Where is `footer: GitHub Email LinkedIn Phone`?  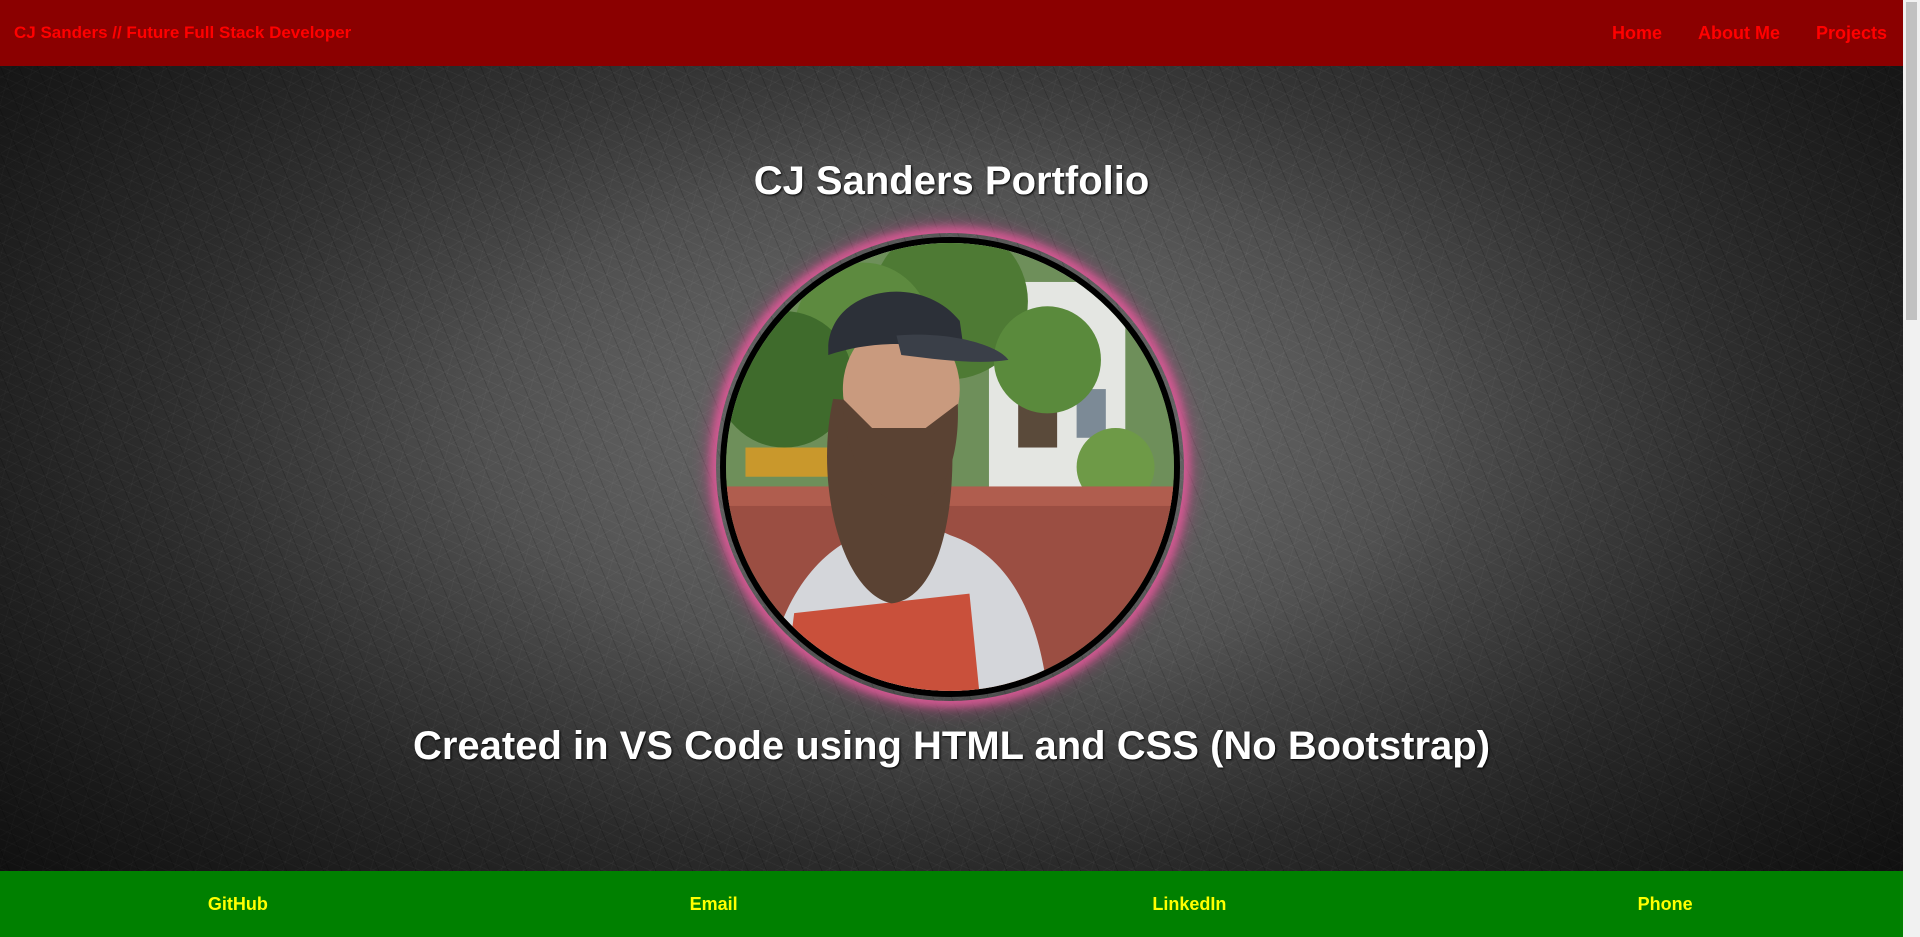 footer: GitHub Email LinkedIn Phone is located at coordinates (951, 904).